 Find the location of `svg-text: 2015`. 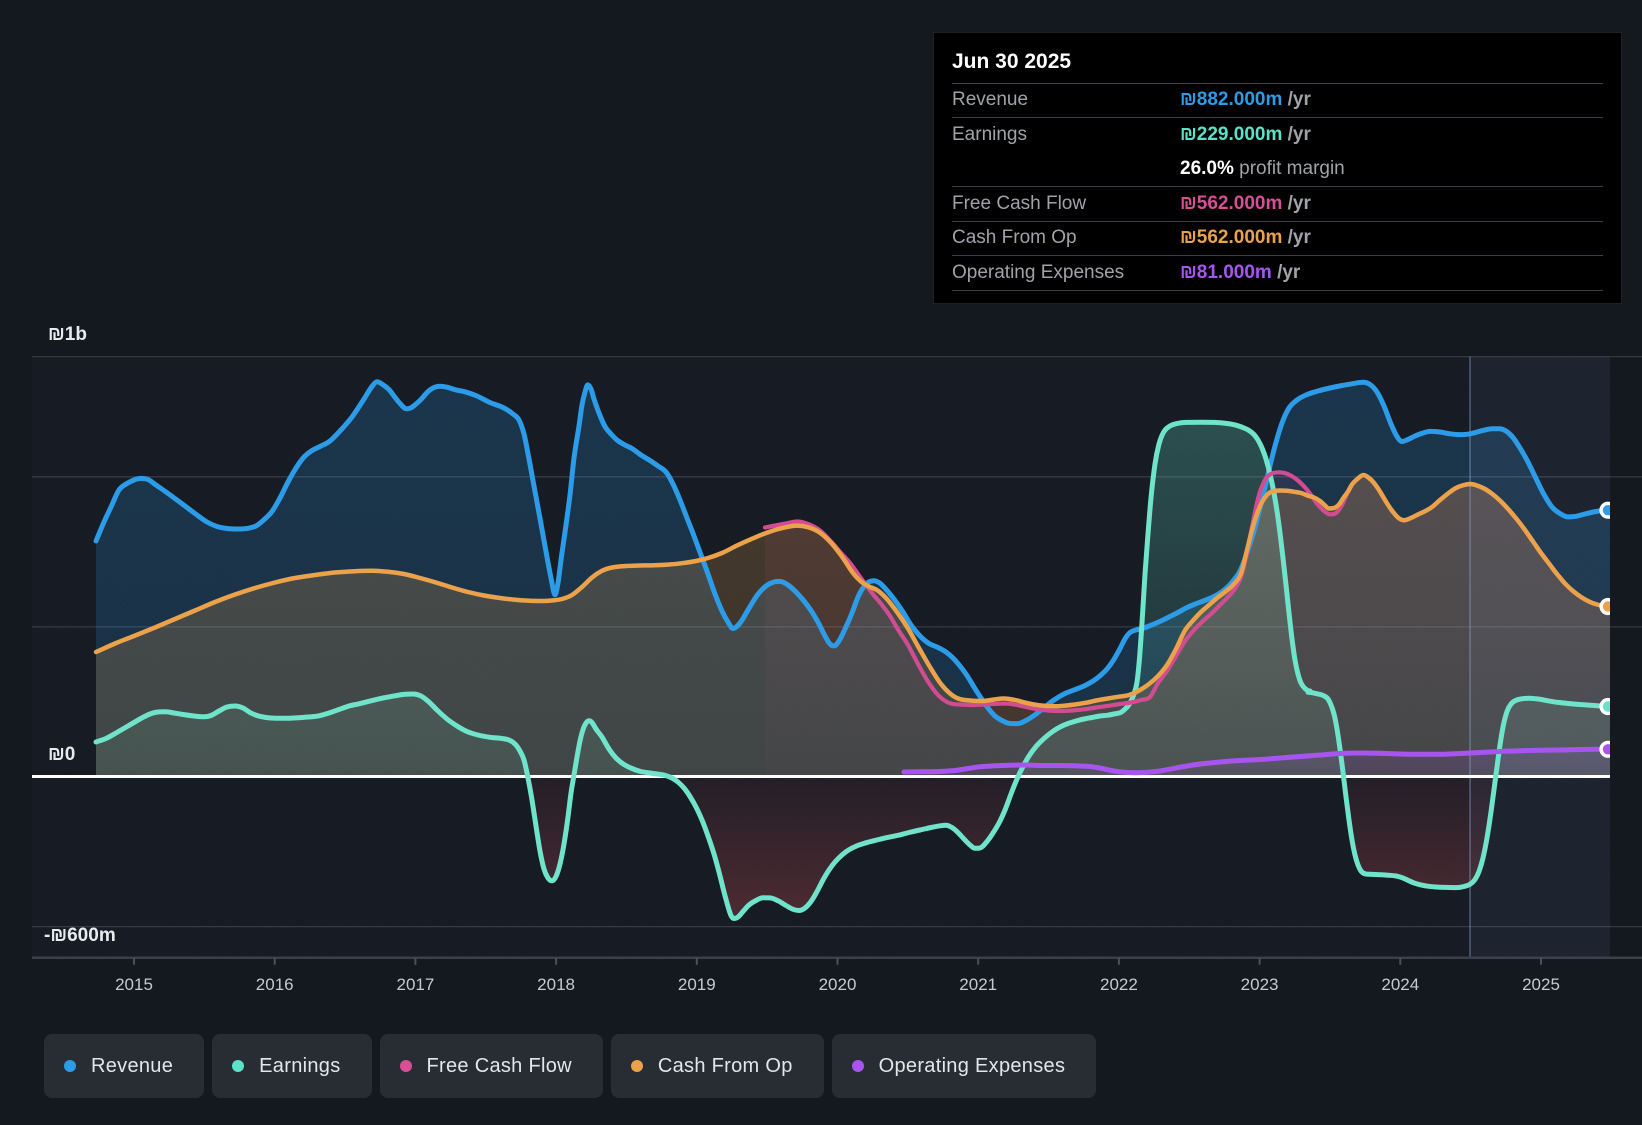

svg-text: 2015 is located at coordinates (134, 984).